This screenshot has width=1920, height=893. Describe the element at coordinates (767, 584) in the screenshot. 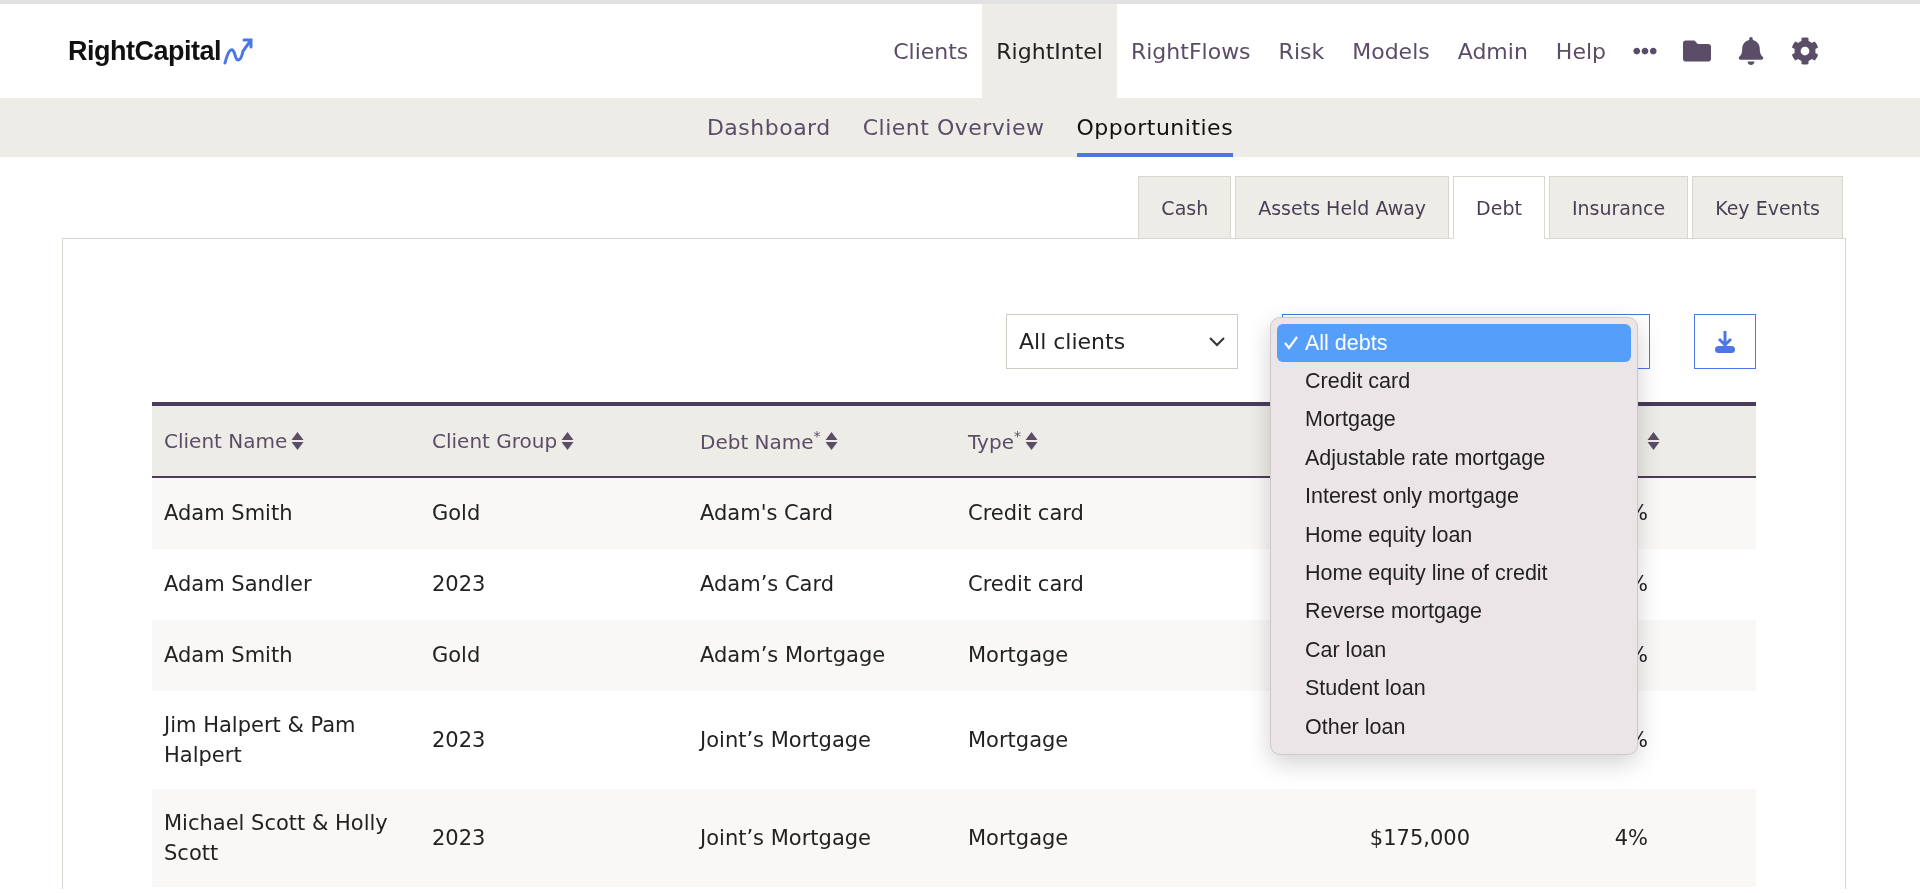

I see `table-cell: Adam’s Card` at that location.